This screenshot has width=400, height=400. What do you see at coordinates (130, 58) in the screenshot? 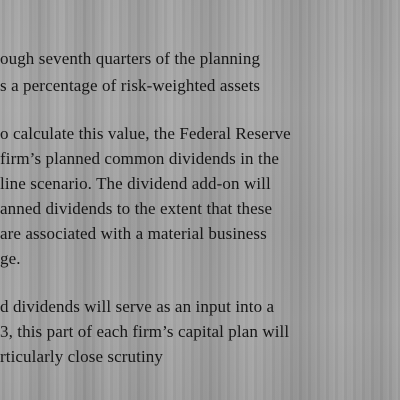
I see `text-line: ough seventh quarters of the planning` at bounding box center [130, 58].